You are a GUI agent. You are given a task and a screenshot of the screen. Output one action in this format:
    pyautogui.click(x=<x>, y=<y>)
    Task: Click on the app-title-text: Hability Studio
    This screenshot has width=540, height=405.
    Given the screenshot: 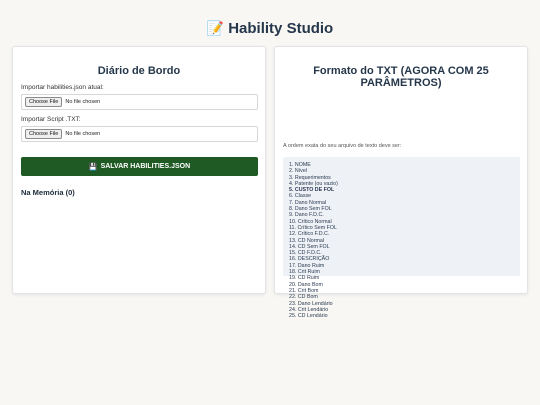 What is the action you would take?
    pyautogui.click(x=281, y=28)
    